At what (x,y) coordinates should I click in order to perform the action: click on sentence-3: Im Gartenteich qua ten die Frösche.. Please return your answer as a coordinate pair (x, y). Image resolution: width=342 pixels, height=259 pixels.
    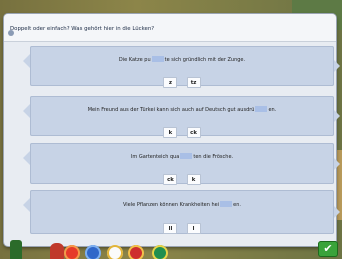
    Looking at the image, I should click on (182, 156).